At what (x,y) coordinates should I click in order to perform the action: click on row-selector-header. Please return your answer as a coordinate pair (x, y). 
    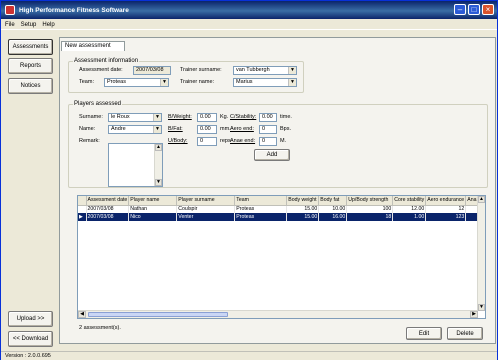
    Looking at the image, I should click on (82, 201).